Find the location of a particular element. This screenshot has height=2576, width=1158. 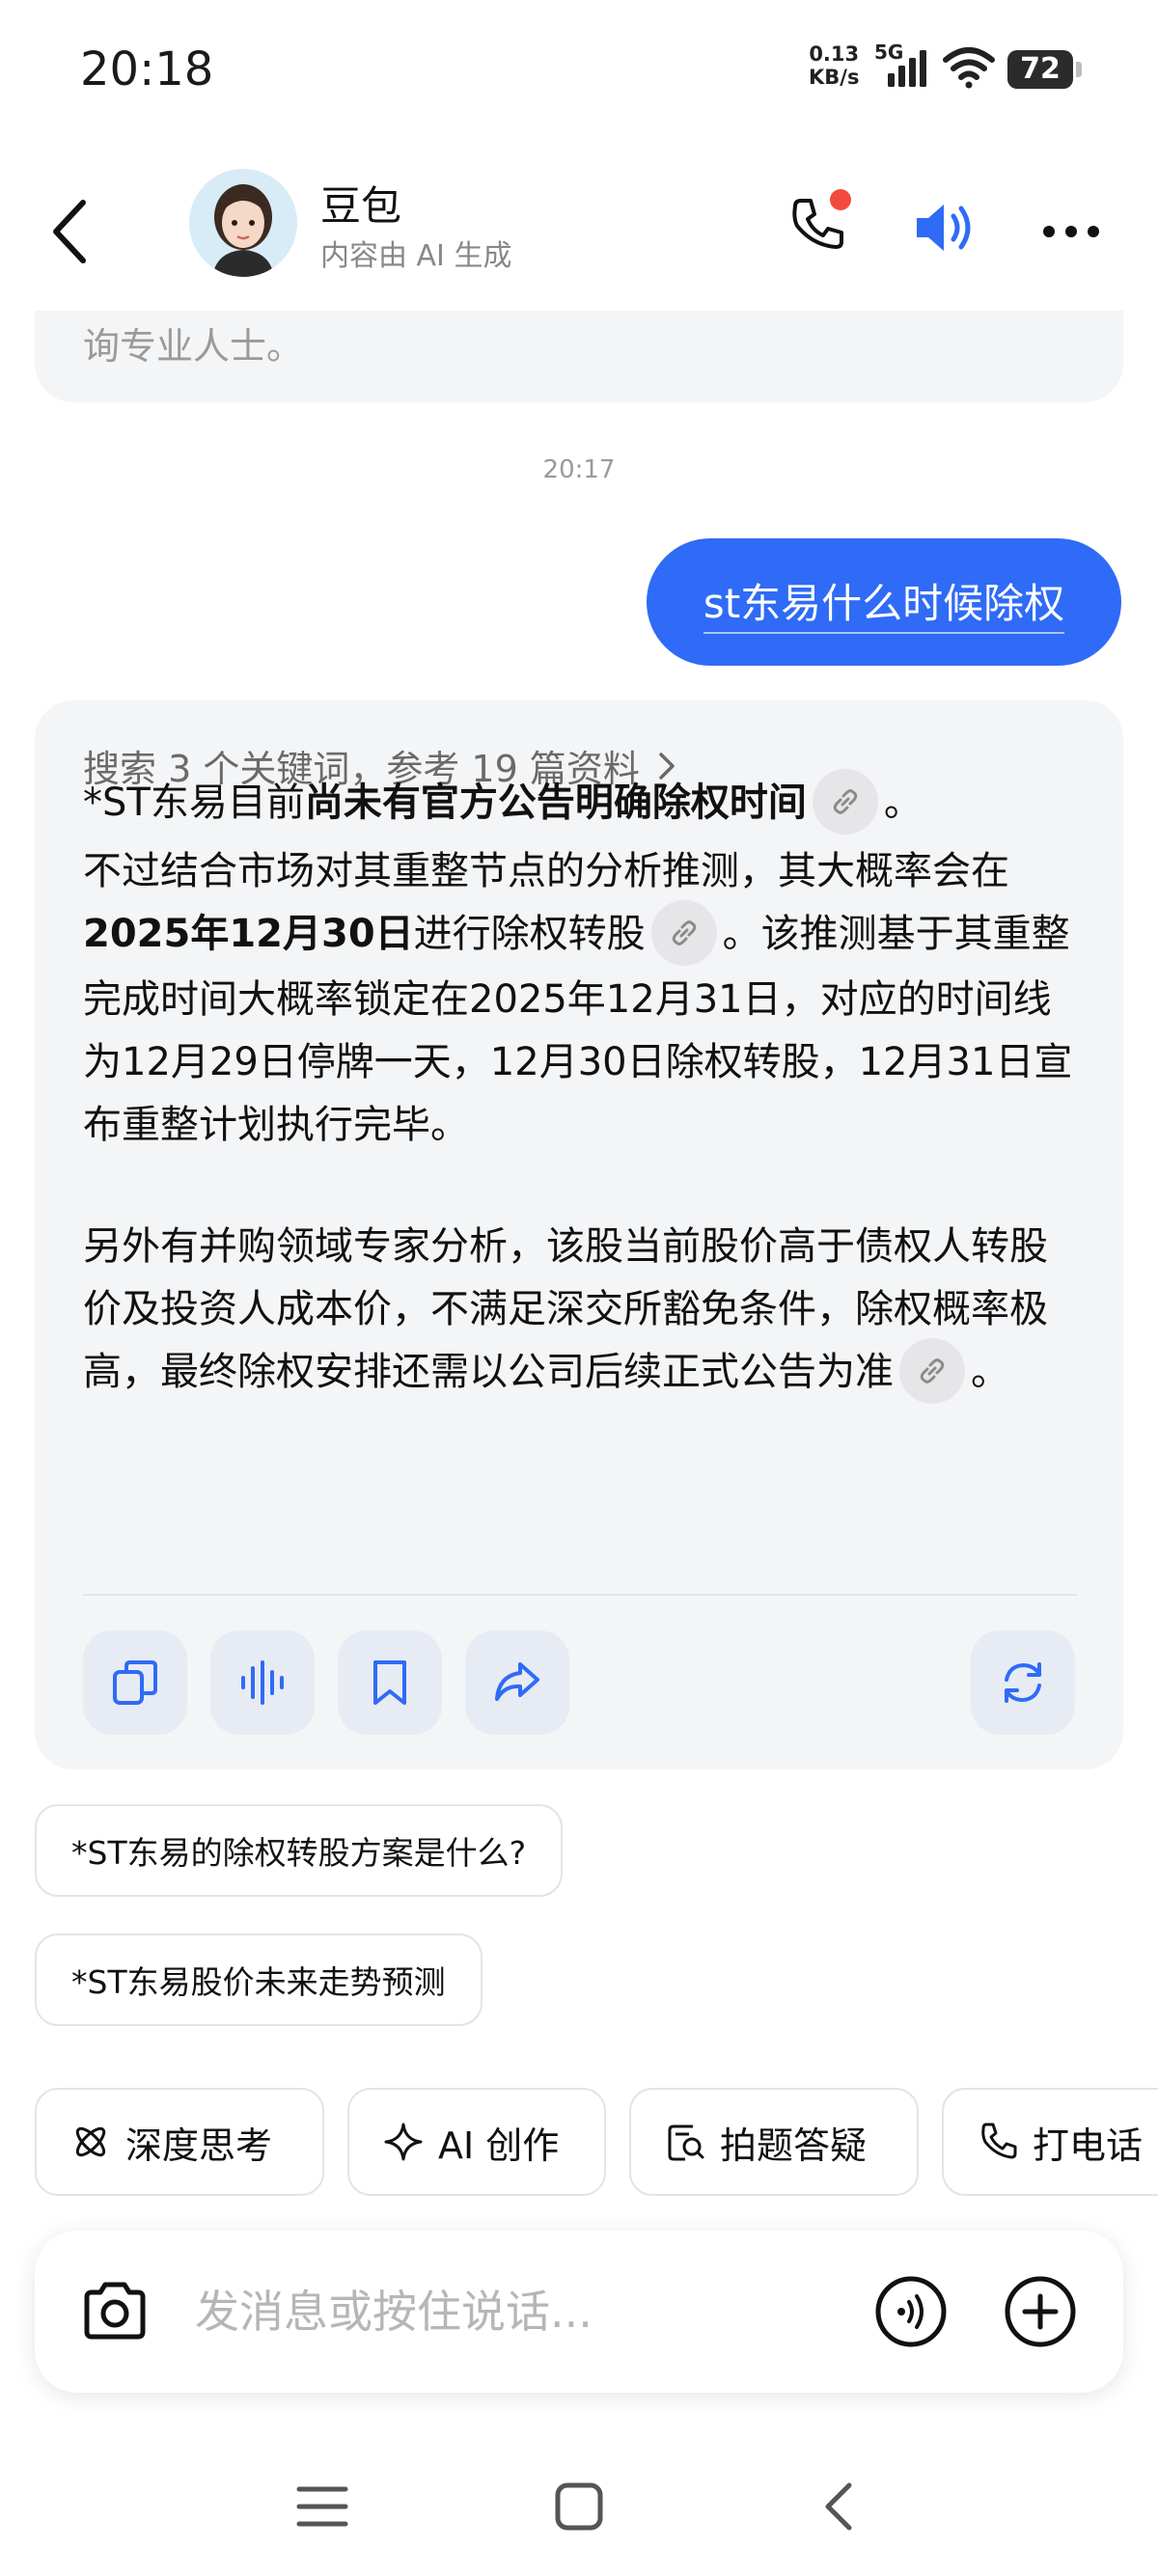

phone-icon is located at coordinates (999, 2141).